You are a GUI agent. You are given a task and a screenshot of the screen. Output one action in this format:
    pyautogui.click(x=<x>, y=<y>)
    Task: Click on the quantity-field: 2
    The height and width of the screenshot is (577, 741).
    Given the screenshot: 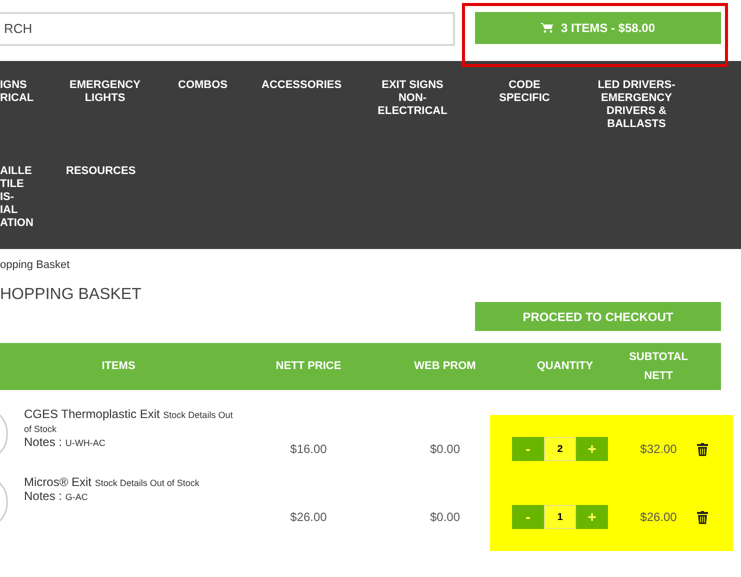 What is the action you would take?
    pyautogui.click(x=560, y=449)
    